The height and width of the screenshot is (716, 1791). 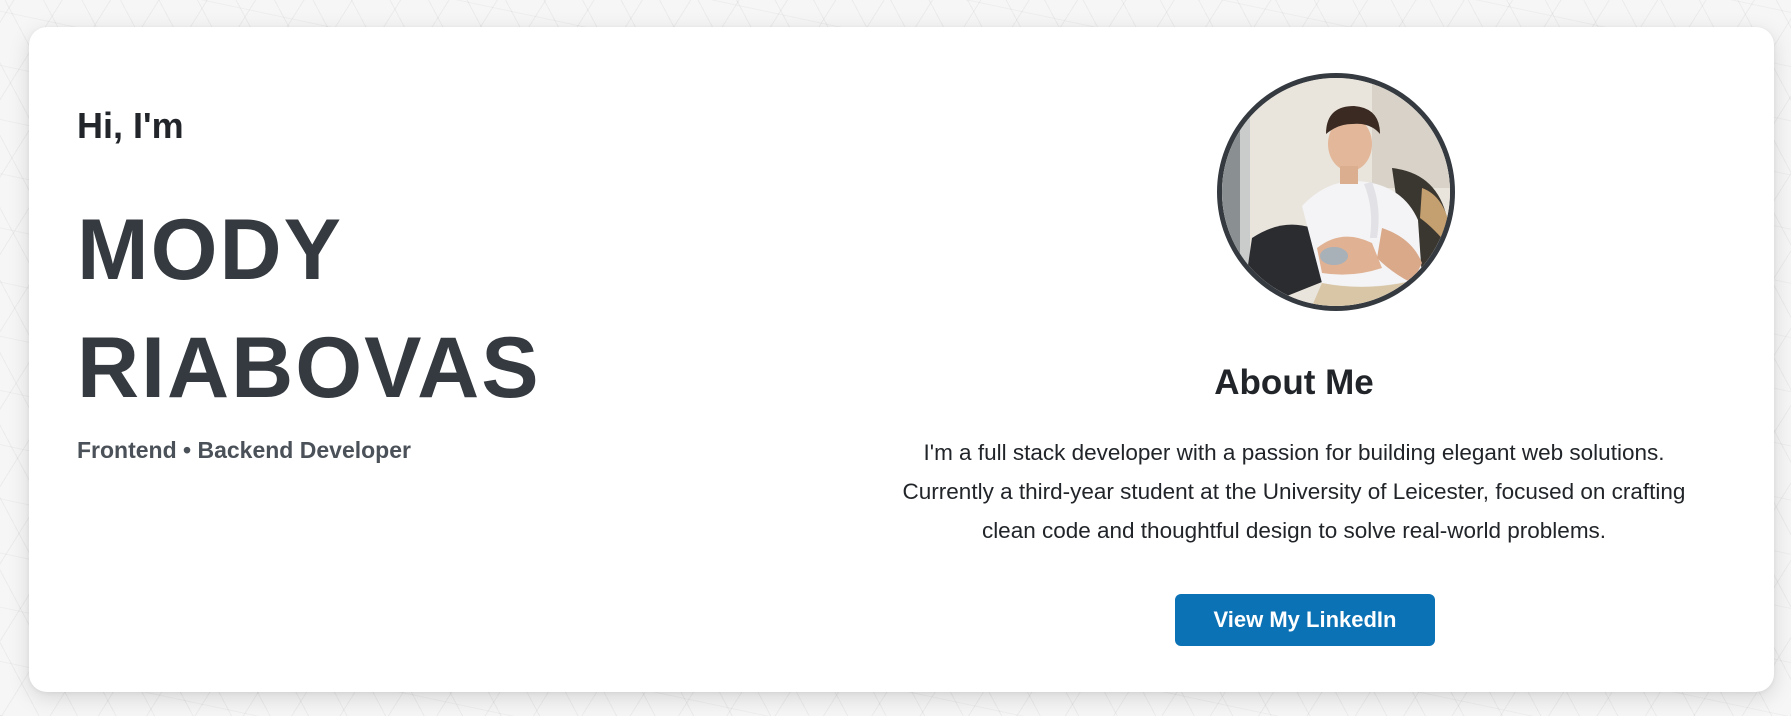 I want to click on name-first: MODY, so click(x=210, y=250).